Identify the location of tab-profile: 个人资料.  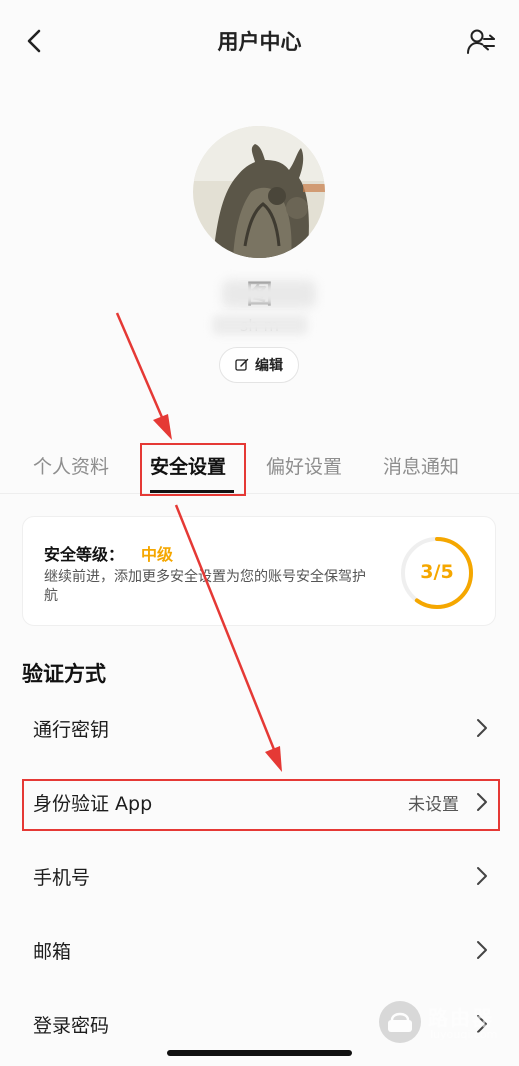
(71, 465).